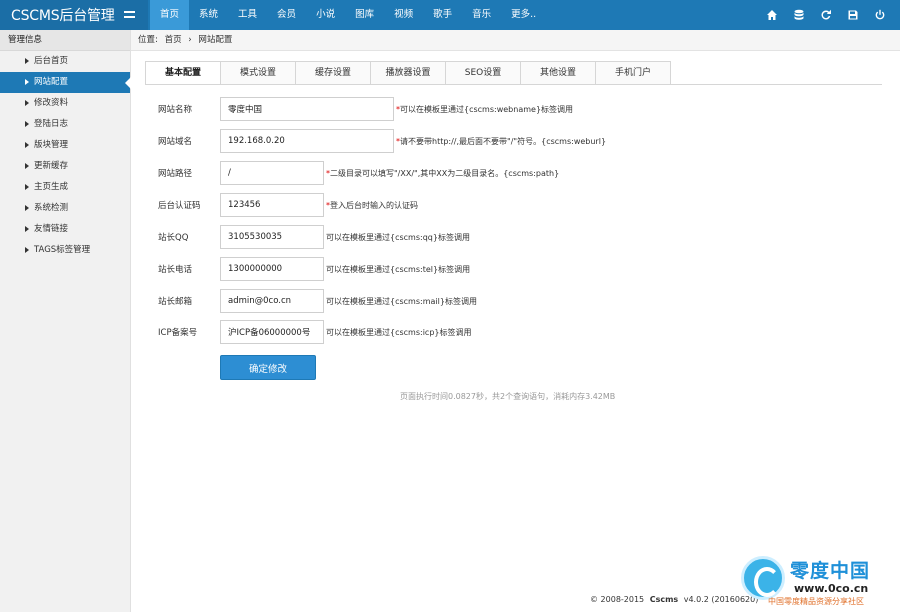 This screenshot has width=900, height=612. I want to click on sidebar-item-label: 修改资料, so click(51, 103).